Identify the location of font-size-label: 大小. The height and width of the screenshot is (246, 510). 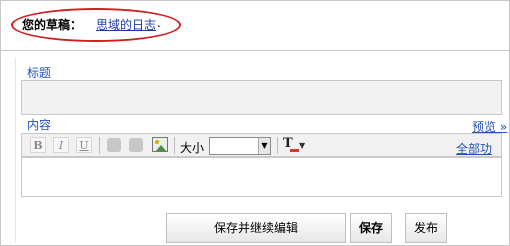
(192, 148).